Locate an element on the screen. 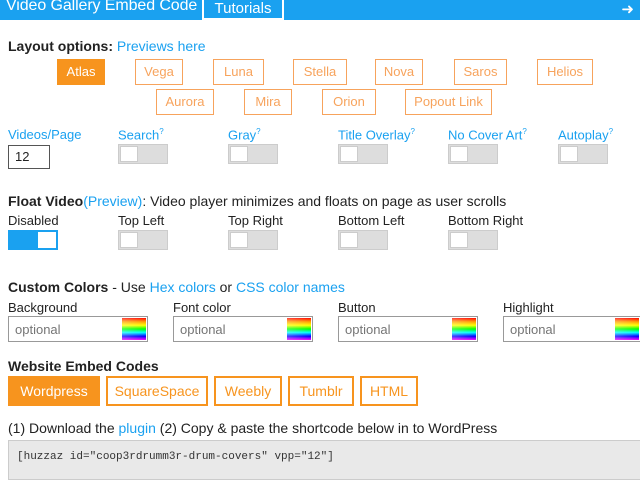 This screenshot has height=480, width=640. videos-per-page-input: 12 is located at coordinates (29, 157).